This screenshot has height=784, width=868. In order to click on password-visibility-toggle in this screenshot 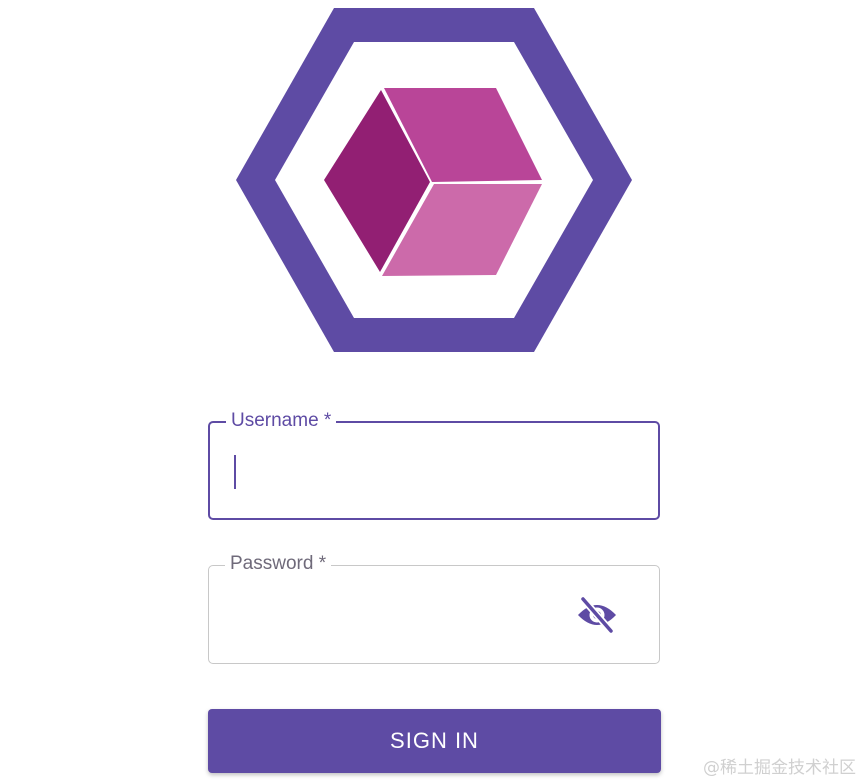, I will do `click(597, 615)`.